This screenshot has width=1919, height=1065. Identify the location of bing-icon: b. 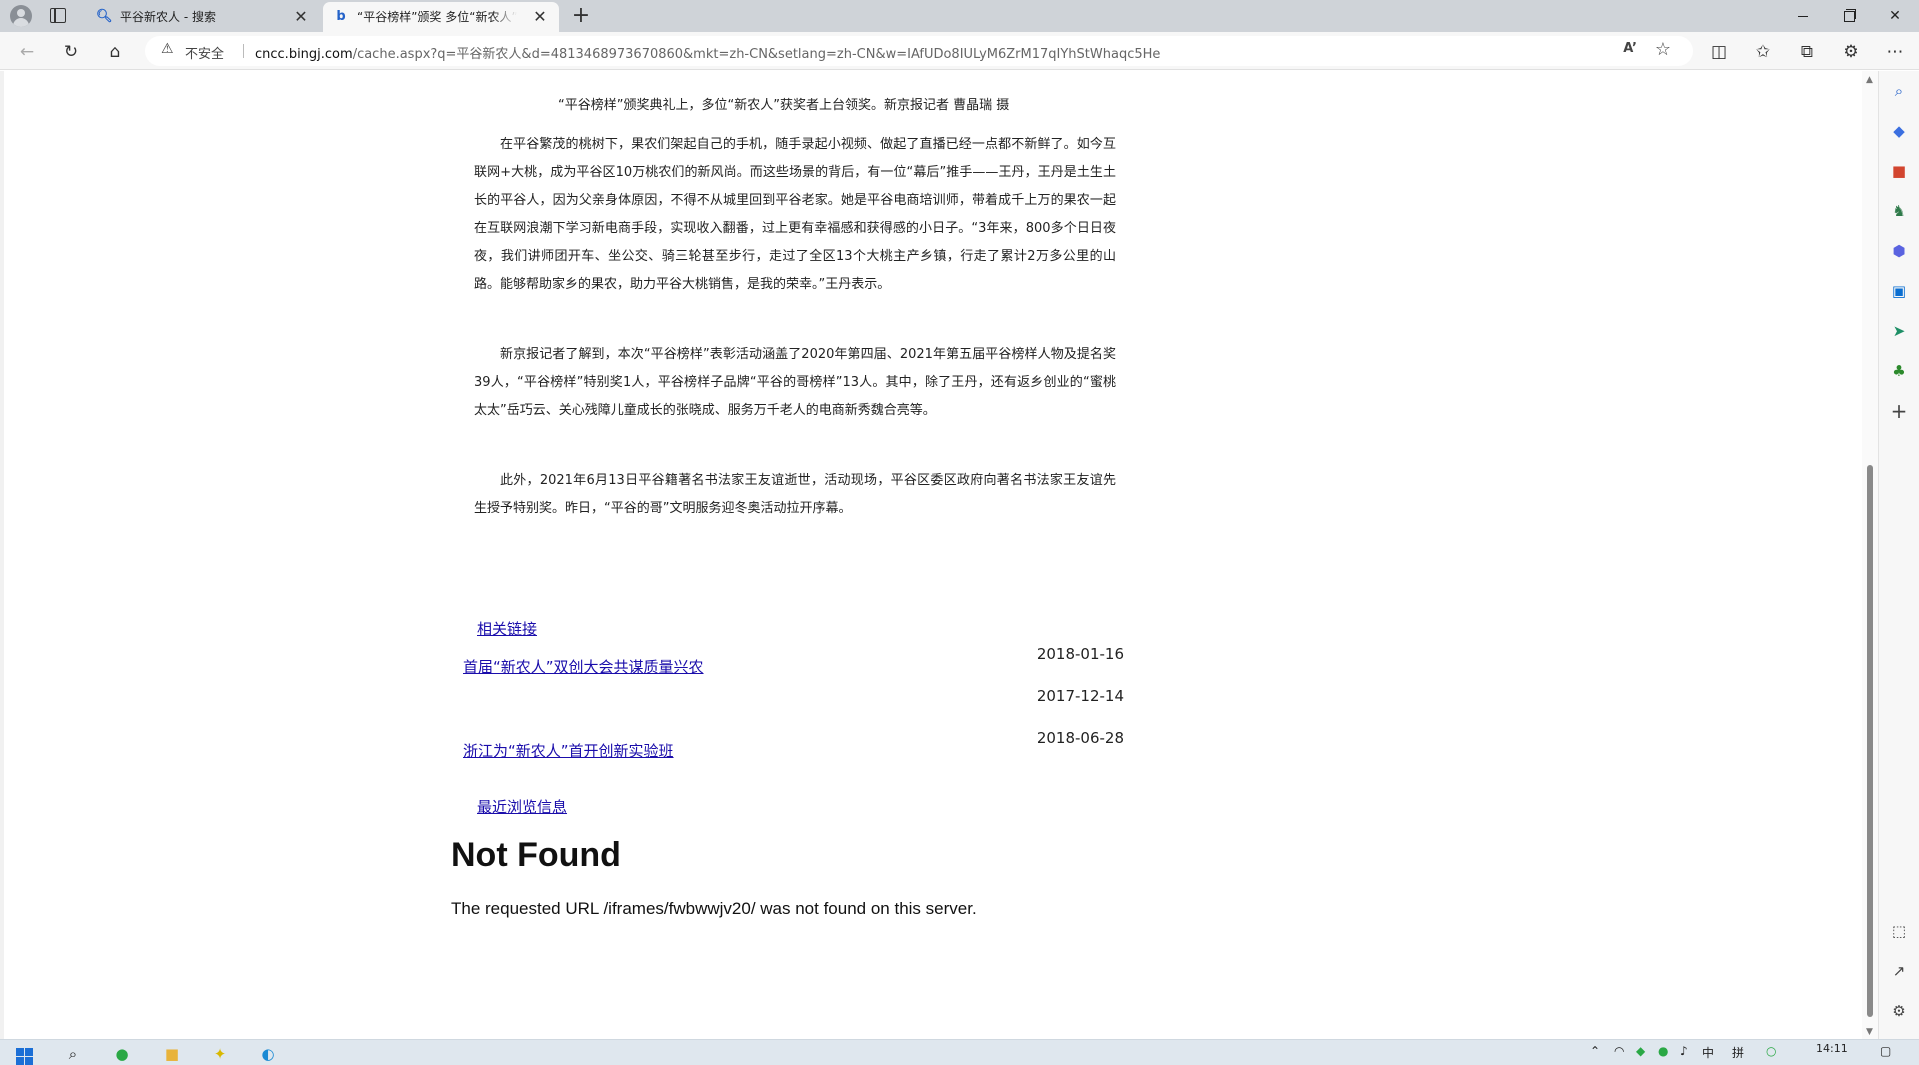
(341, 16).